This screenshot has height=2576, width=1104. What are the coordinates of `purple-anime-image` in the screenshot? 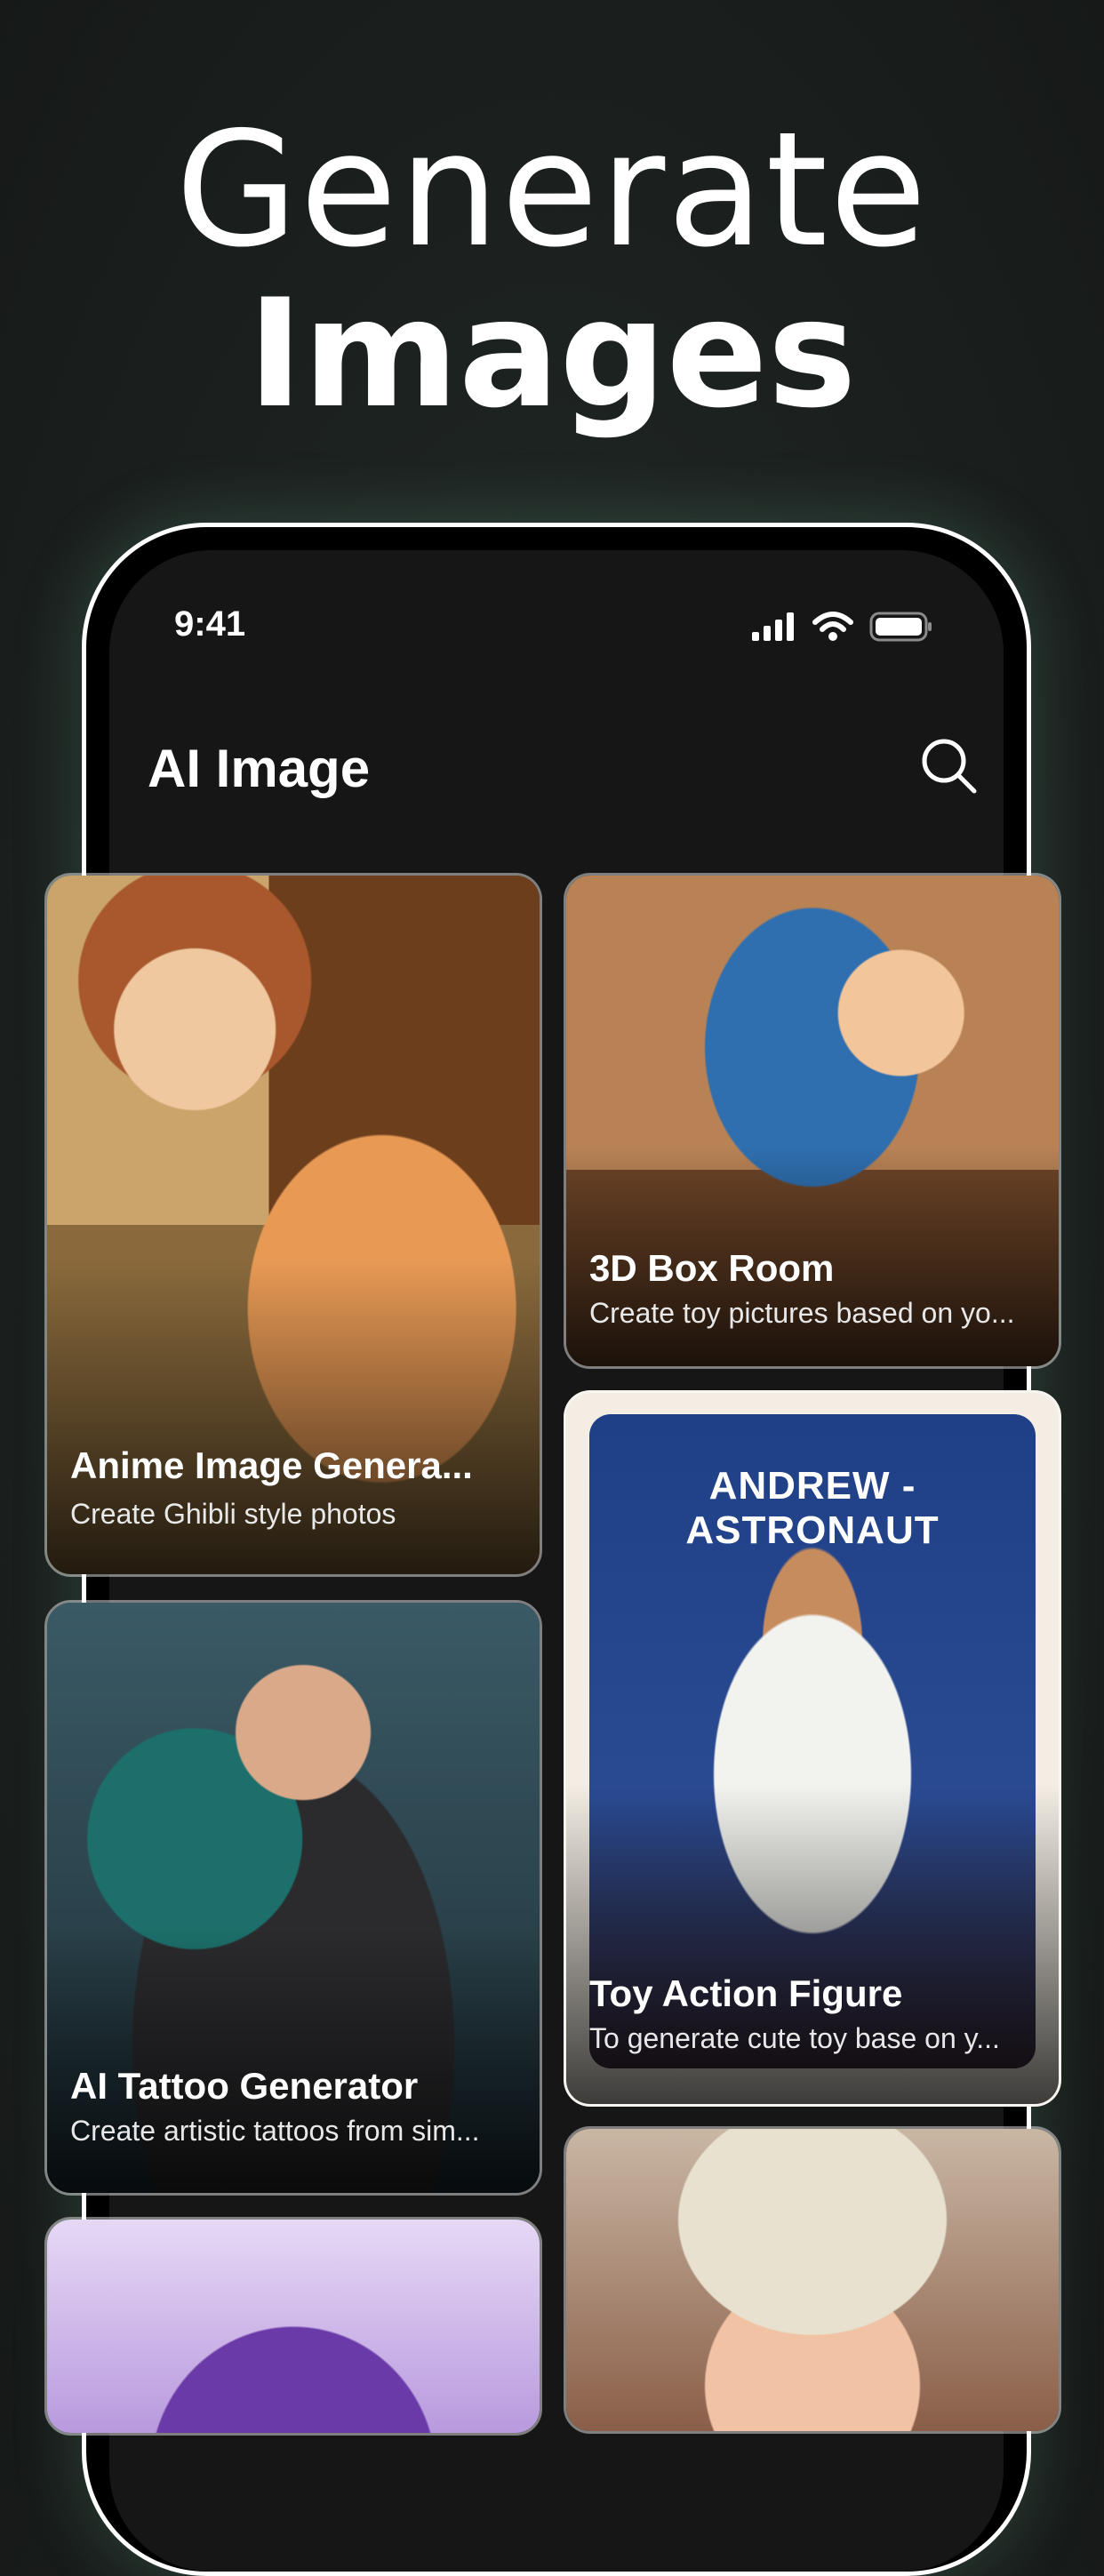 It's located at (293, 2326).